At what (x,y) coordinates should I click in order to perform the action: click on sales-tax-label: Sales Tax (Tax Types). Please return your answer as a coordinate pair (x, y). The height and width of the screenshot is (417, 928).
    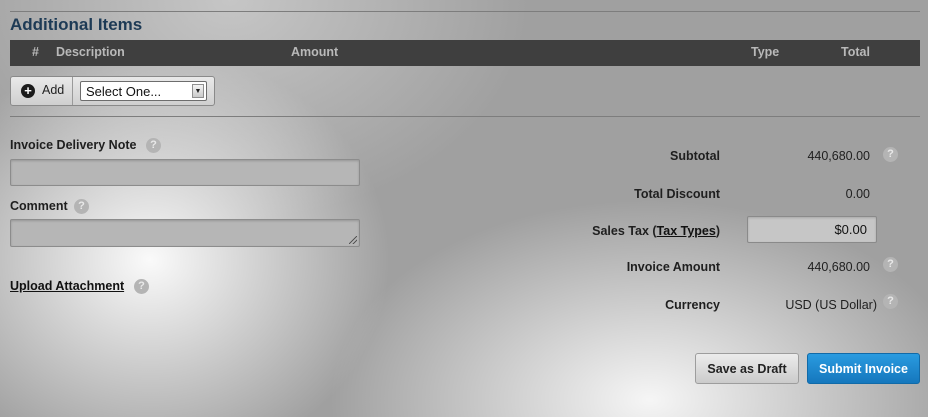
    Looking at the image, I should click on (656, 231).